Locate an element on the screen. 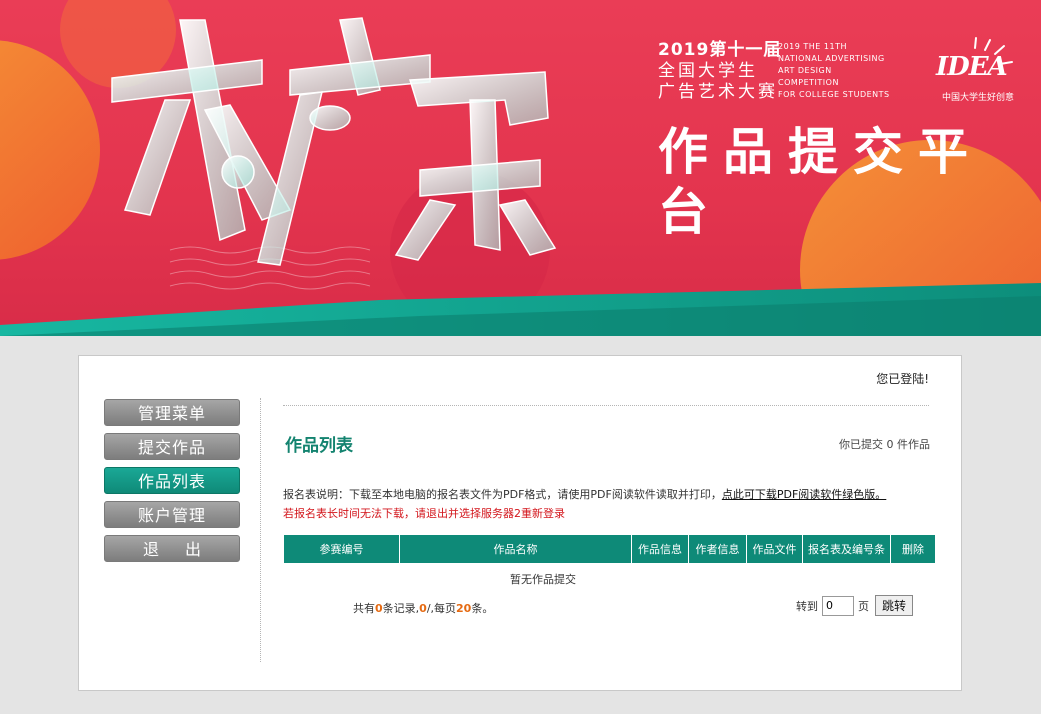 This screenshot has height=714, width=1041. sidebar-menu: 管理菜单 提交作品 作品列表 账户管理 退出 is located at coordinates (172, 484).